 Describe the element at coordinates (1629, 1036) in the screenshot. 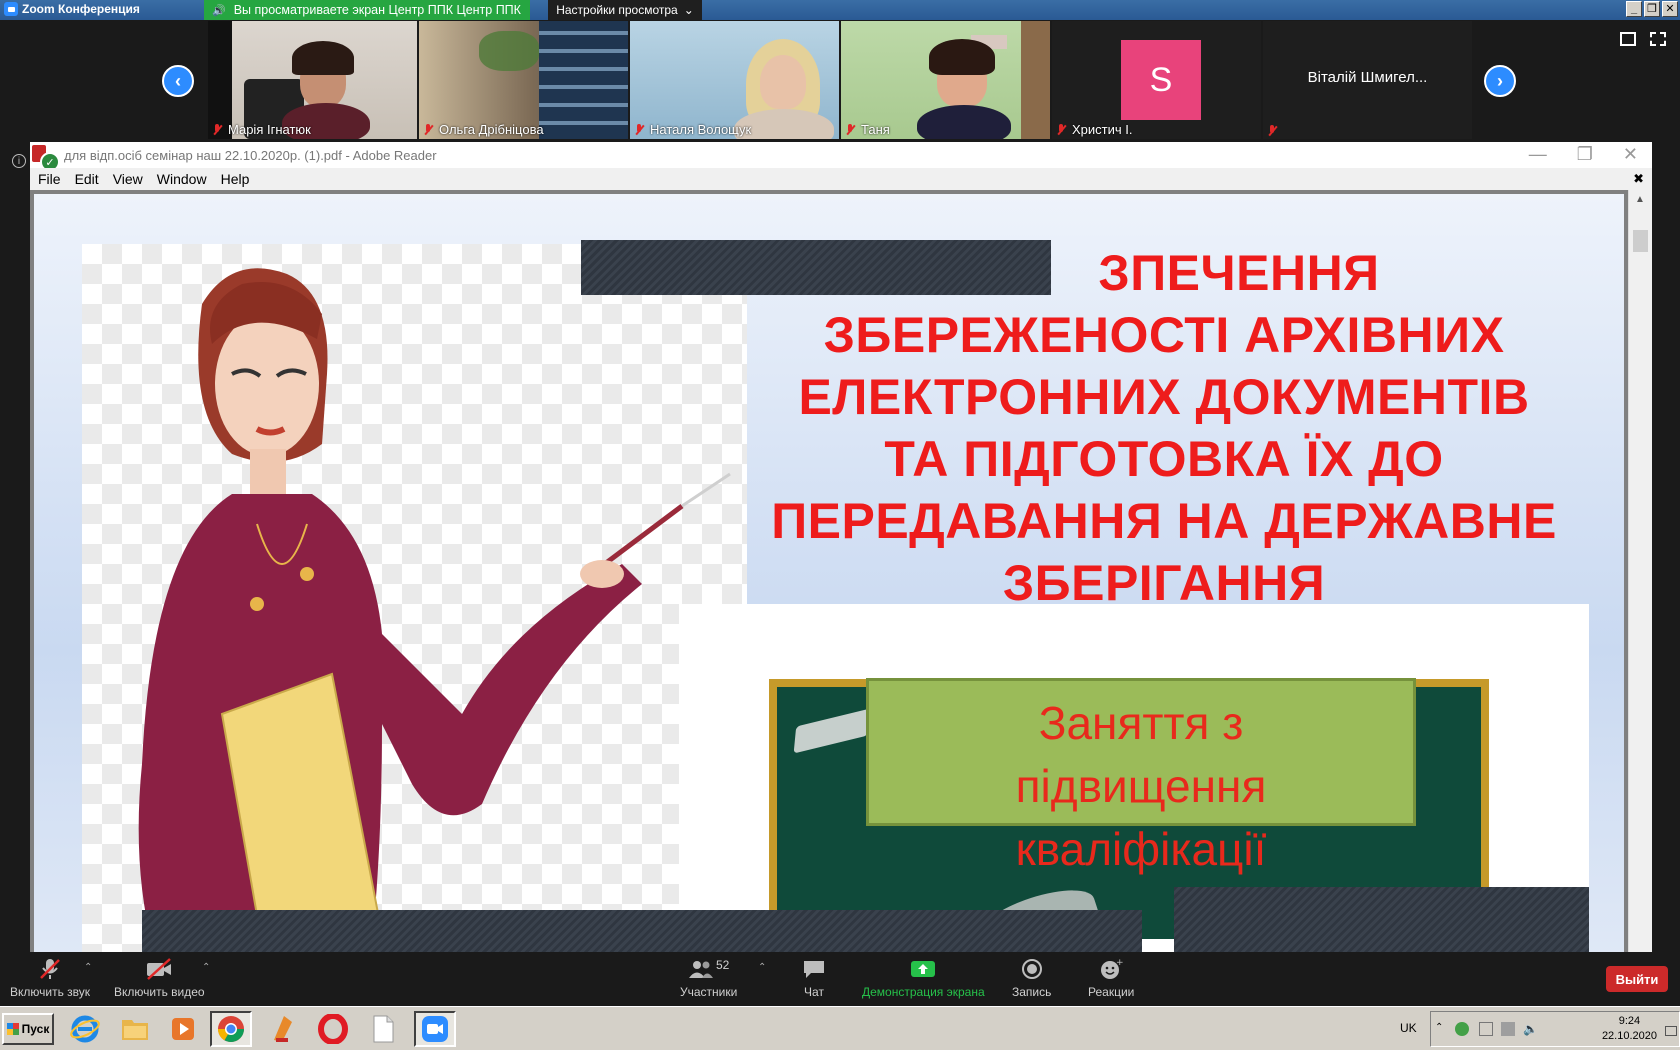

I see `clock-date: 22.10.2020` at that location.